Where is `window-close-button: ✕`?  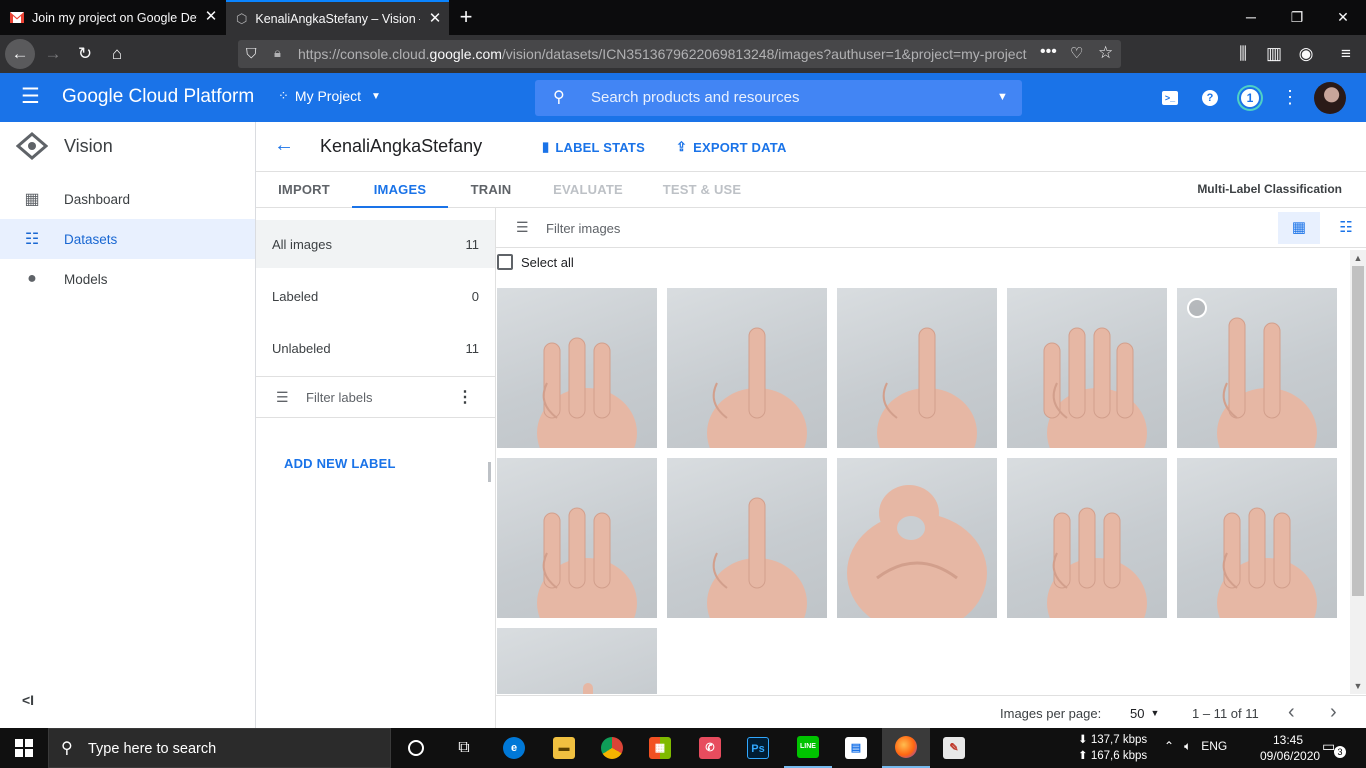
window-close-button: ✕ is located at coordinates (1343, 17).